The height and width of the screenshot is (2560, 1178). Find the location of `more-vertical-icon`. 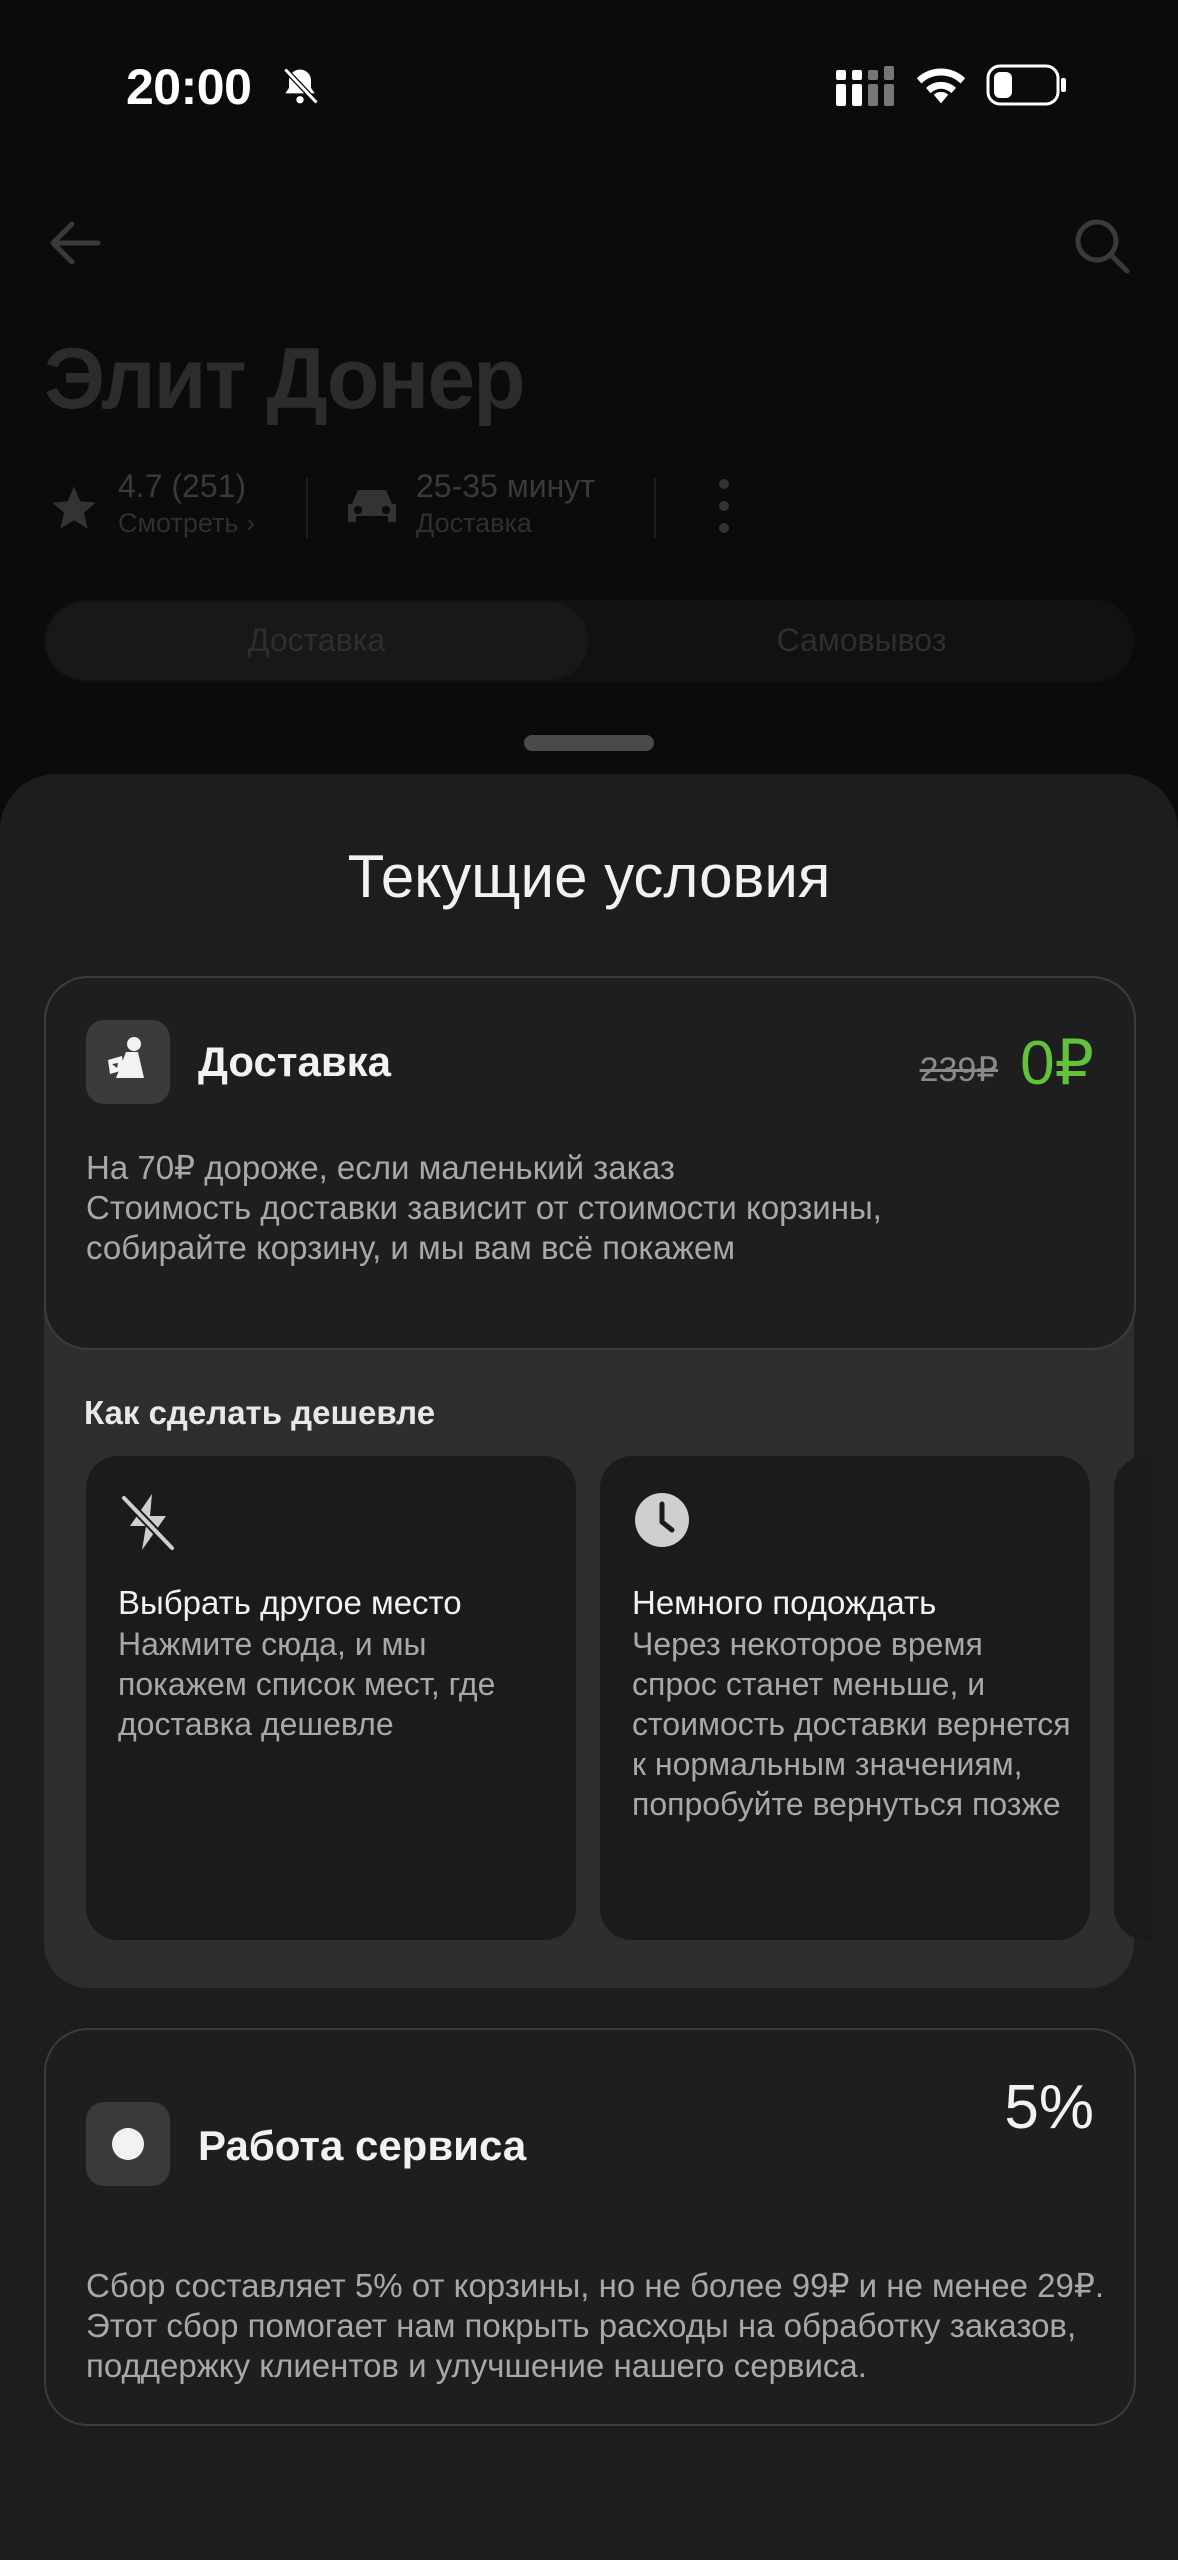

more-vertical-icon is located at coordinates (724, 508).